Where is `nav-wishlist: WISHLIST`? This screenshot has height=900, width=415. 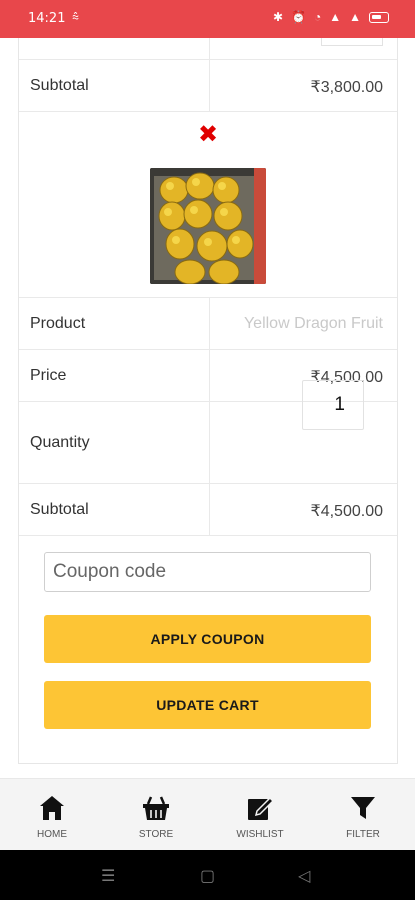 nav-wishlist: WISHLIST is located at coordinates (260, 815).